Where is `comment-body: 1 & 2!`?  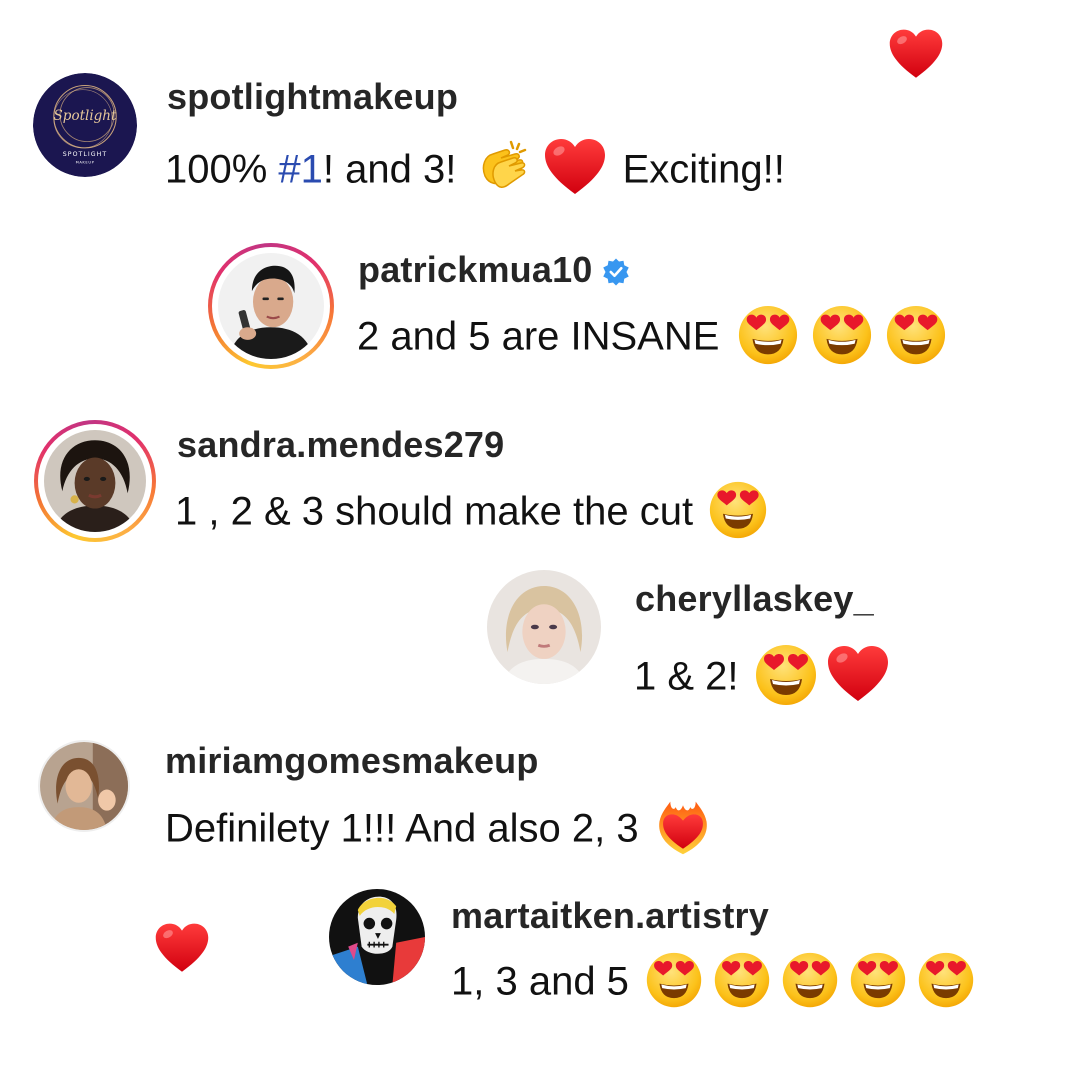 comment-body: 1 & 2! is located at coordinates (692, 676).